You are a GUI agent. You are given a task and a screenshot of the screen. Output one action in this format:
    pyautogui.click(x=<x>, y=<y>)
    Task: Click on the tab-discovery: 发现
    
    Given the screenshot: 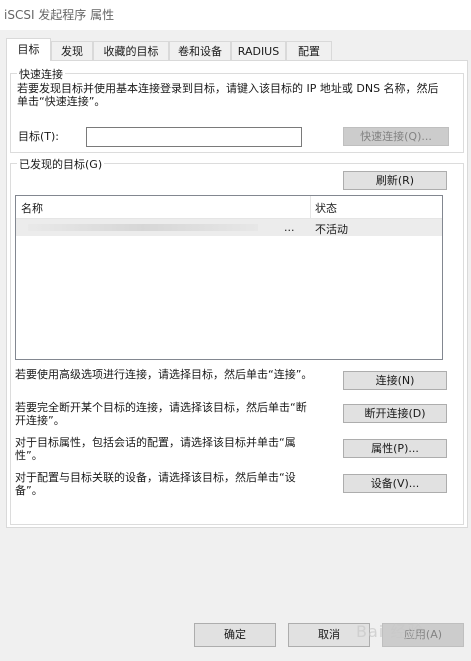 What is the action you would take?
    pyautogui.click(x=72, y=50)
    